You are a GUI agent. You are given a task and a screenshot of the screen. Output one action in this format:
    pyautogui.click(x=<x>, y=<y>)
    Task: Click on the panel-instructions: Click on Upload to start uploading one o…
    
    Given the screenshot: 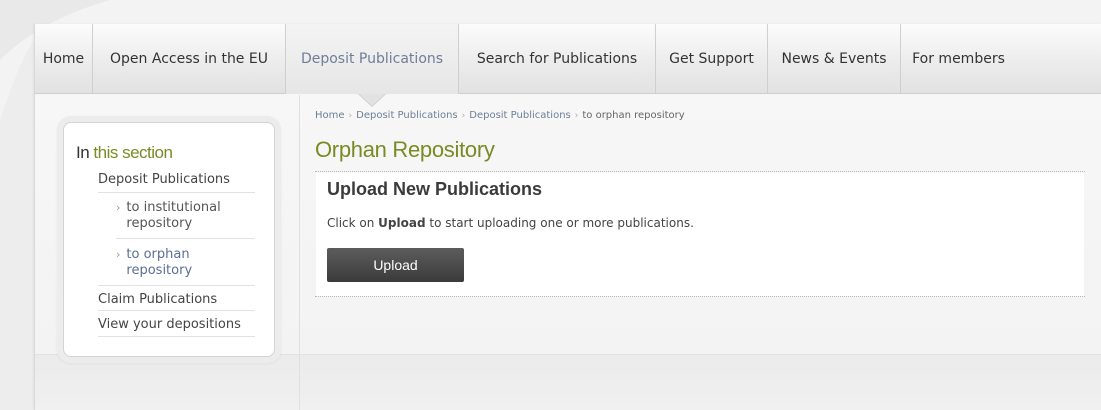 What is the action you would take?
    pyautogui.click(x=510, y=223)
    